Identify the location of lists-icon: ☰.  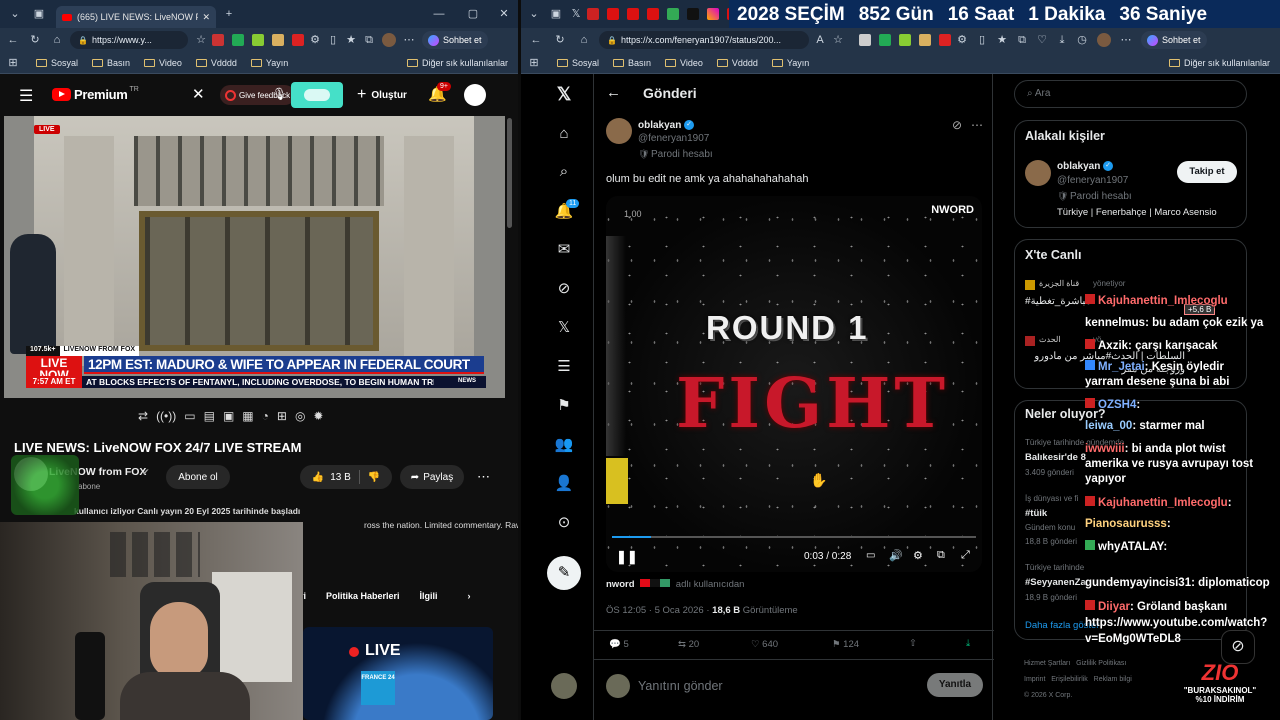
(564, 367).